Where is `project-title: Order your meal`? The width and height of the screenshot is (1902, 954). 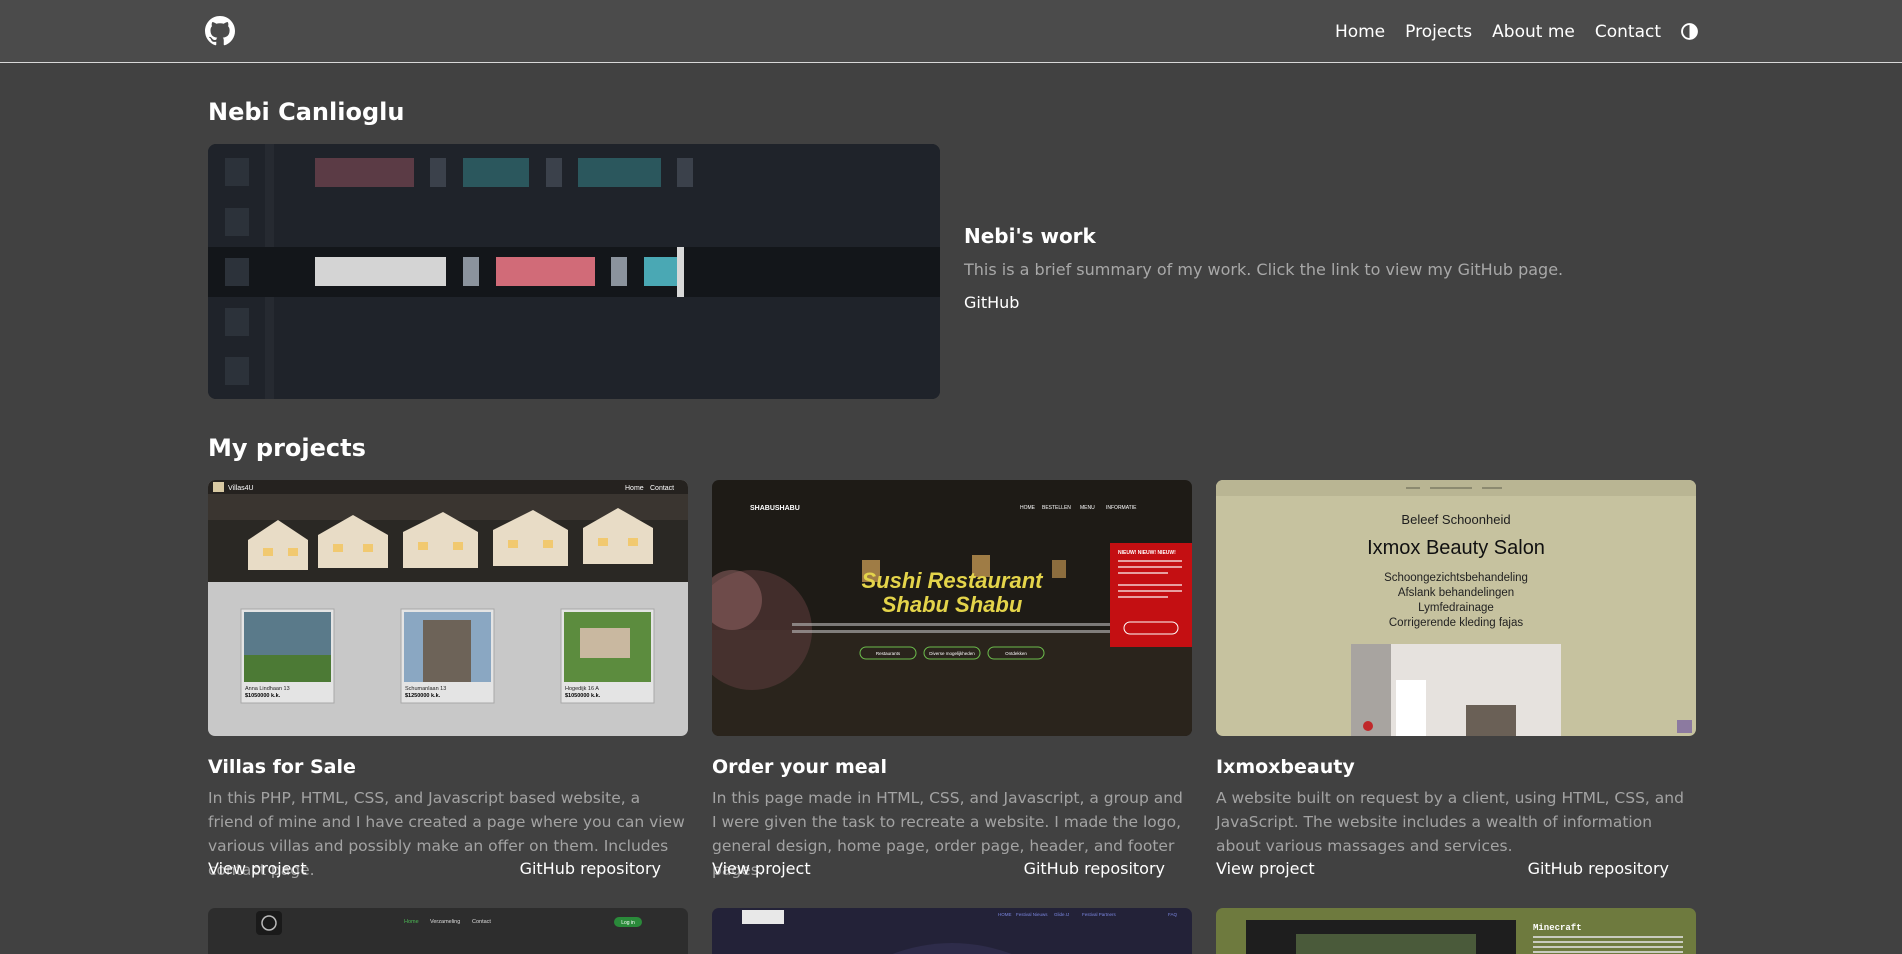 project-title: Order your meal is located at coordinates (799, 767).